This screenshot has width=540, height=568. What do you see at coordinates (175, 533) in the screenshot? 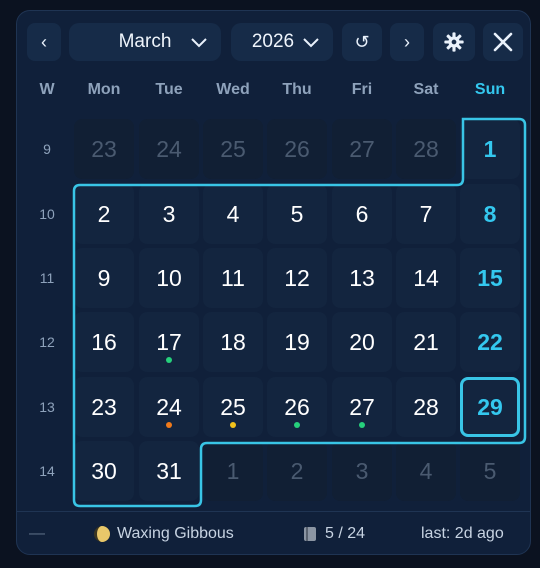
I see `moon-phase-label: Waxing Gibbous` at bounding box center [175, 533].